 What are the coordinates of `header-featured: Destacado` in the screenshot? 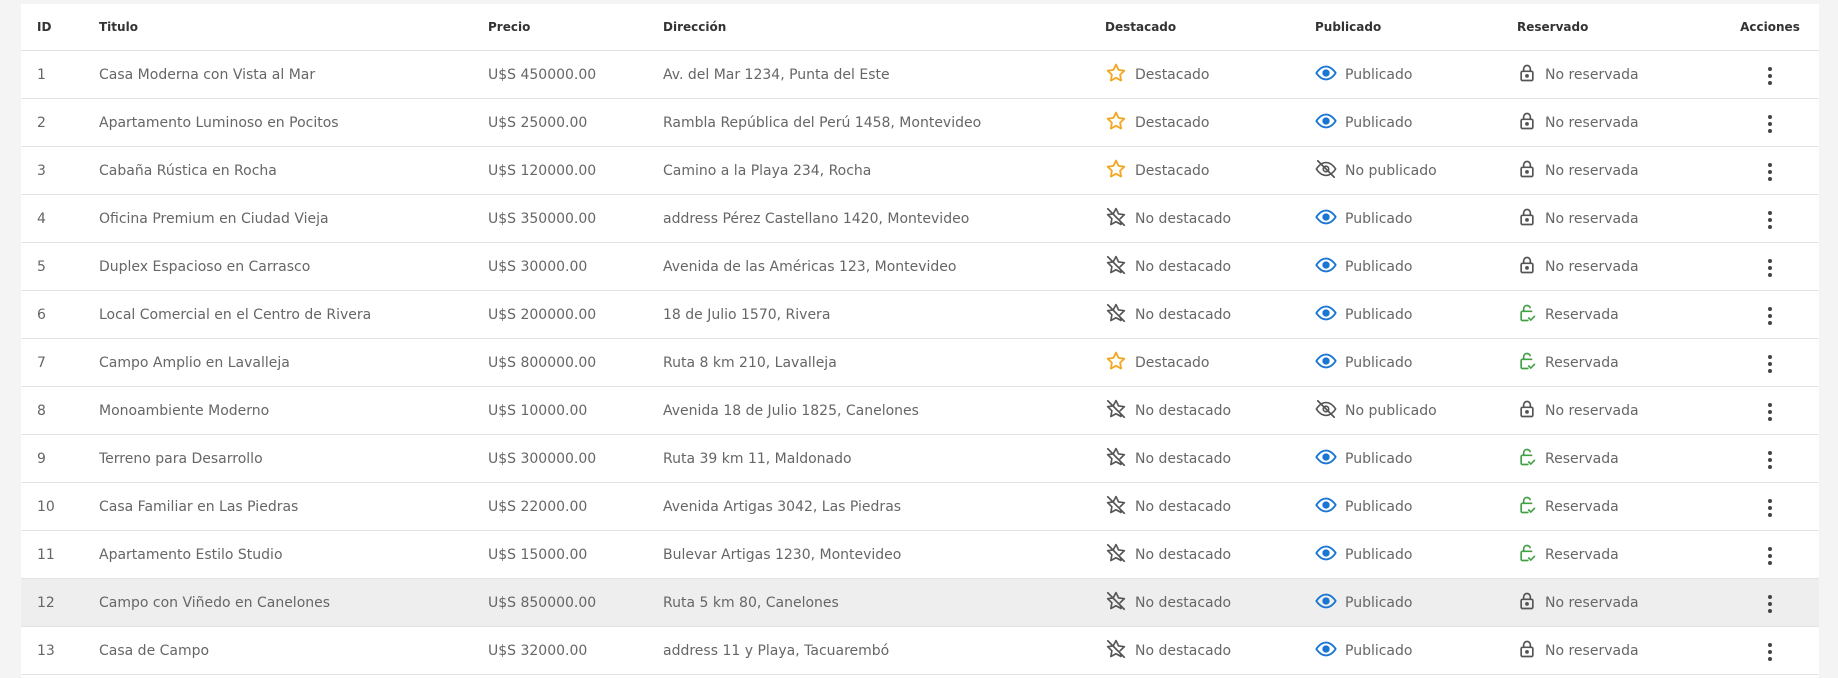 It's located at (1210, 27).